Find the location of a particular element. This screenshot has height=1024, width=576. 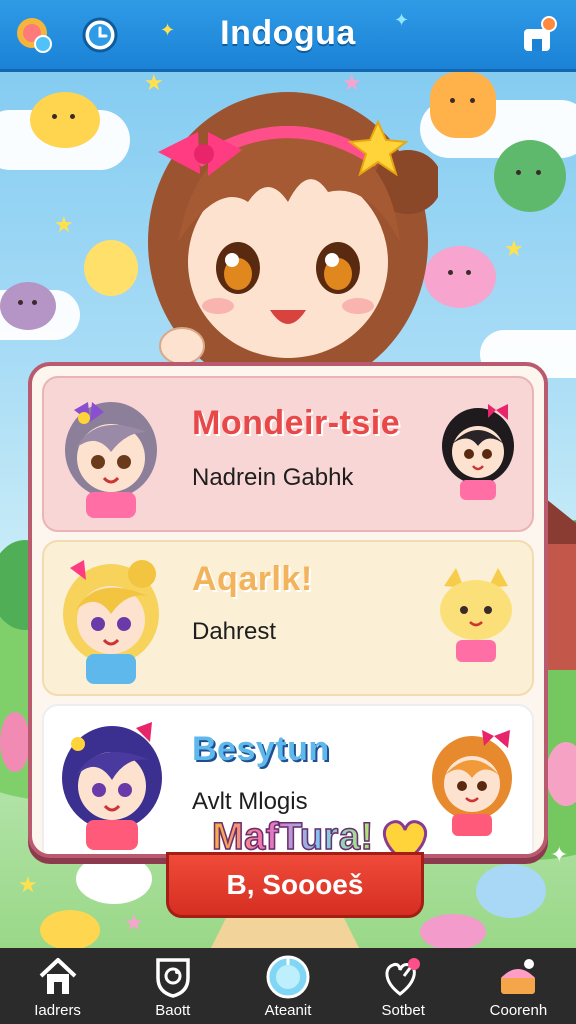

orange-haired-girl-avatar-icon is located at coordinates (472, 783).